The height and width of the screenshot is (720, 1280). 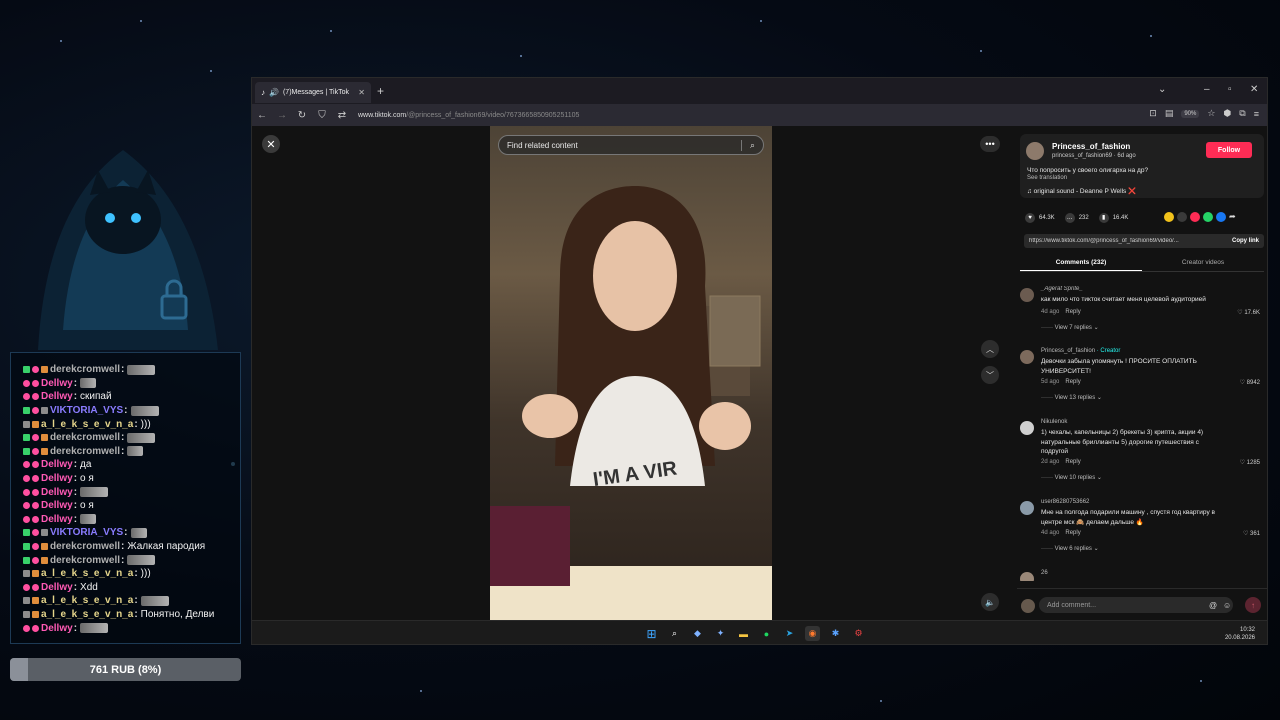 I want to click on shield-icon: ⛉, so click(x=322, y=115).